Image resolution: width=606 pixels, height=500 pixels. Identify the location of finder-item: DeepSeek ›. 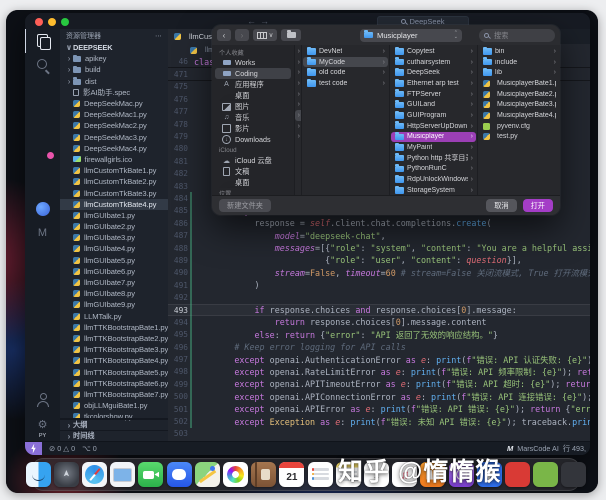
(433, 72).